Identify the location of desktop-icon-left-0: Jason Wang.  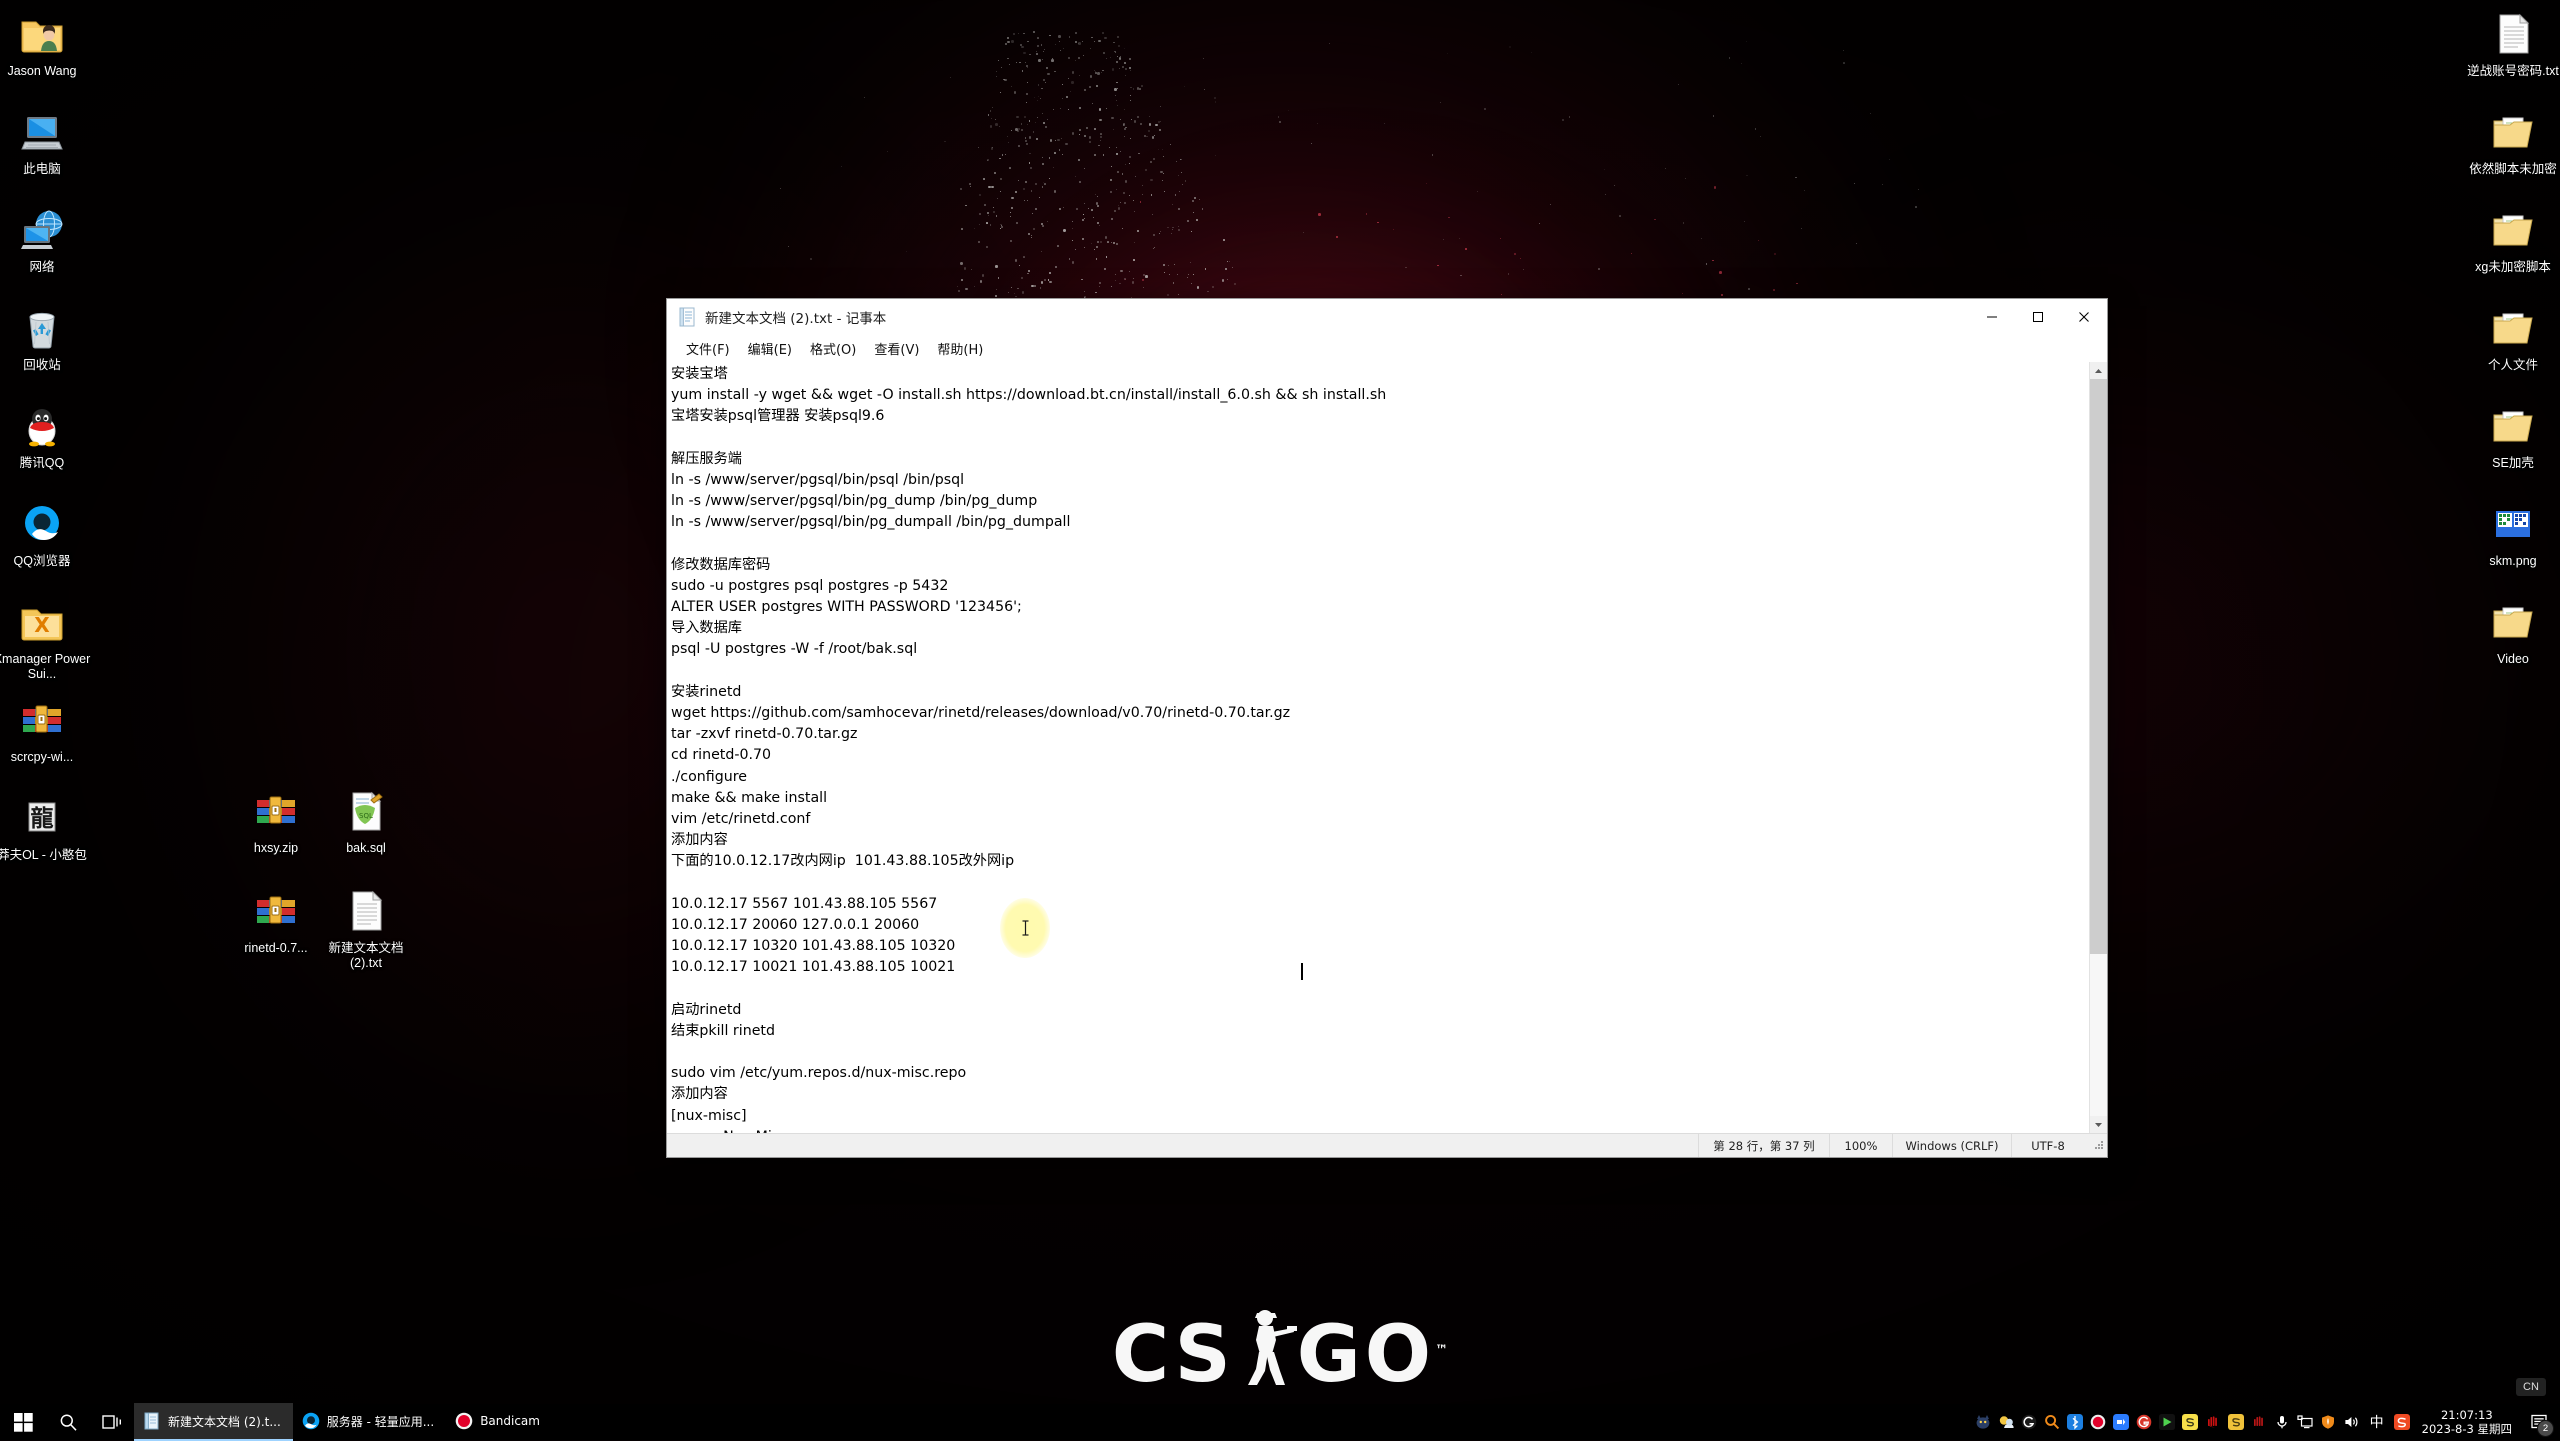
(46, 43).